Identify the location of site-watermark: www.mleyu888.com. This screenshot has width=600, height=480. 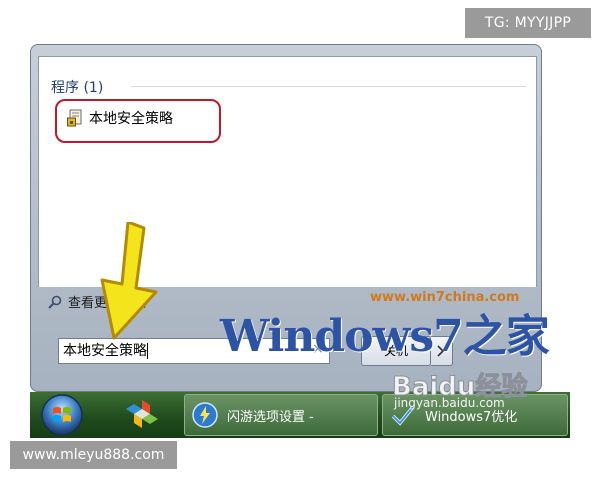
(93, 455).